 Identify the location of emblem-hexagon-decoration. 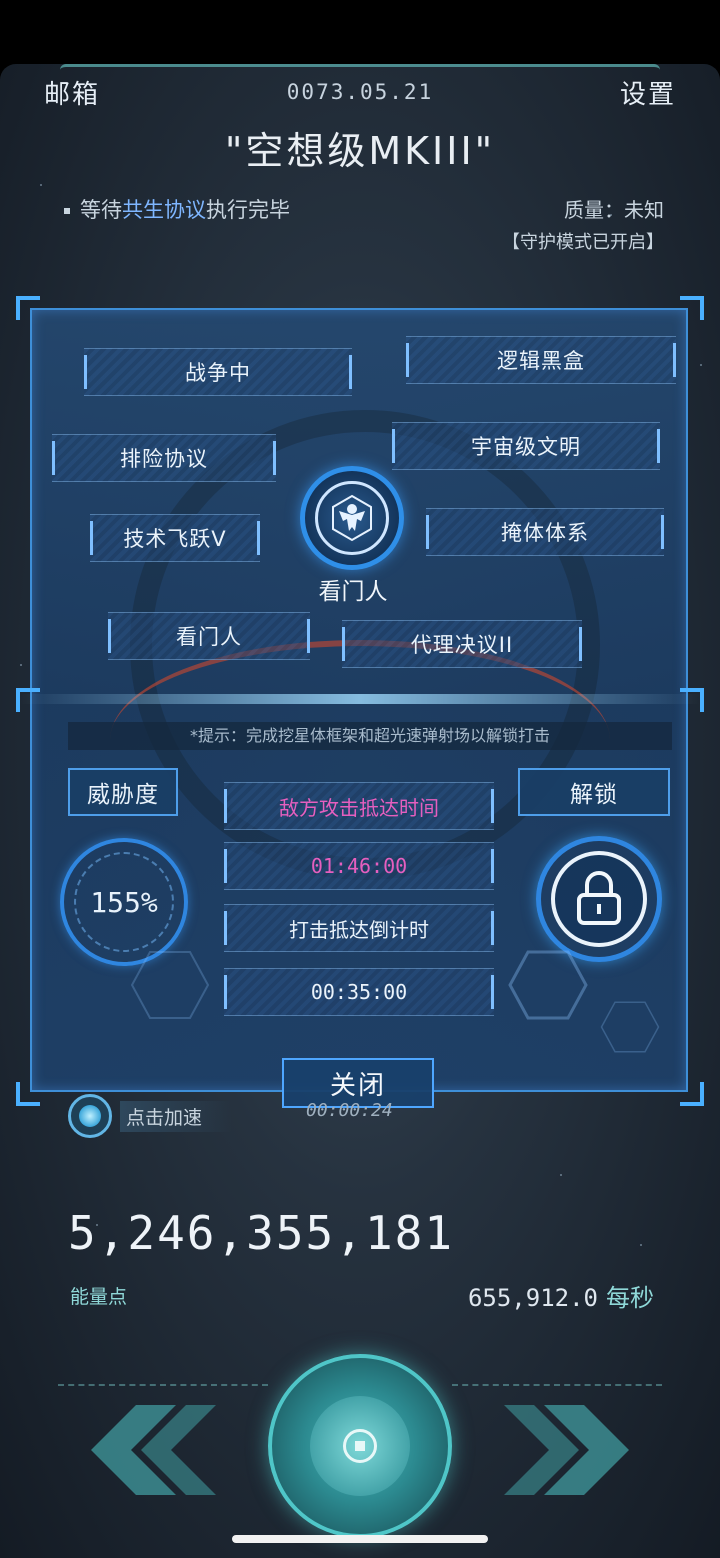
(548, 985).